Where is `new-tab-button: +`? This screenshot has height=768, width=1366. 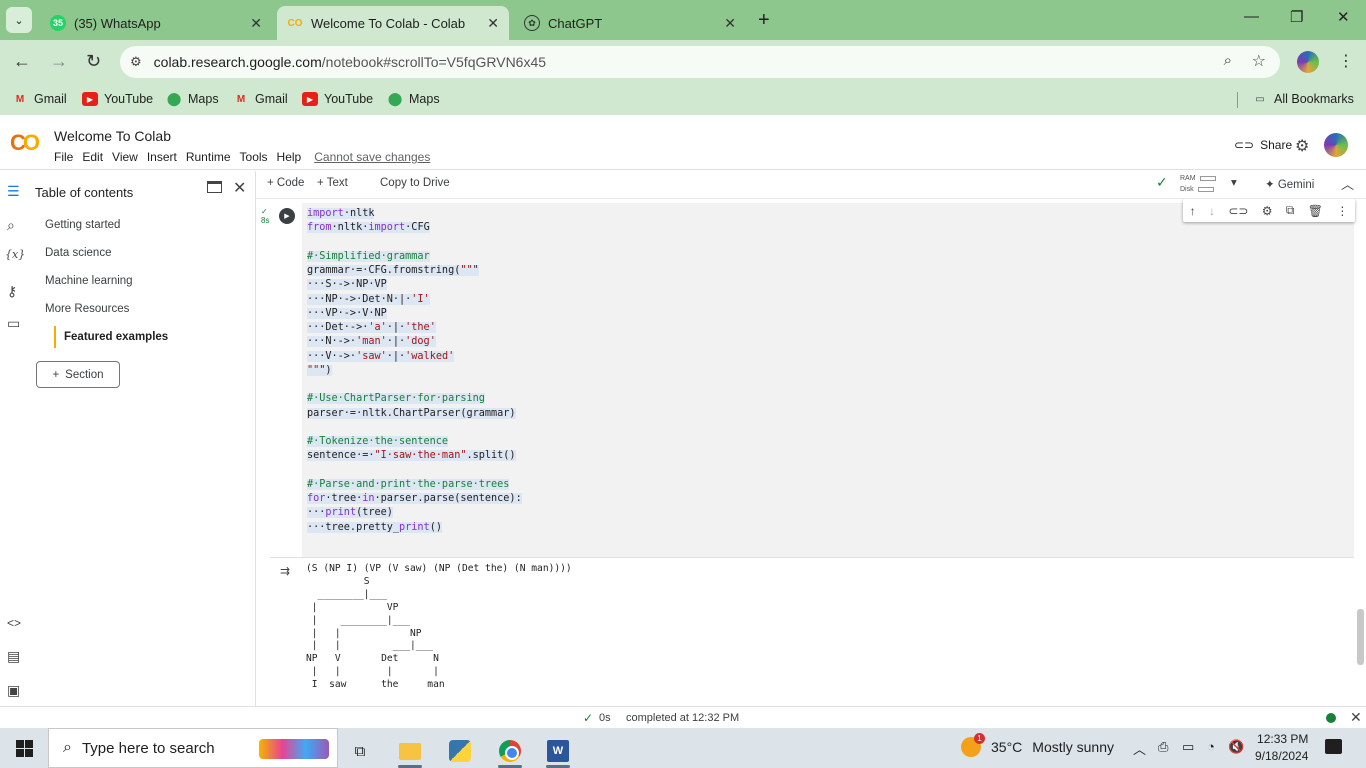 new-tab-button: + is located at coordinates (764, 20).